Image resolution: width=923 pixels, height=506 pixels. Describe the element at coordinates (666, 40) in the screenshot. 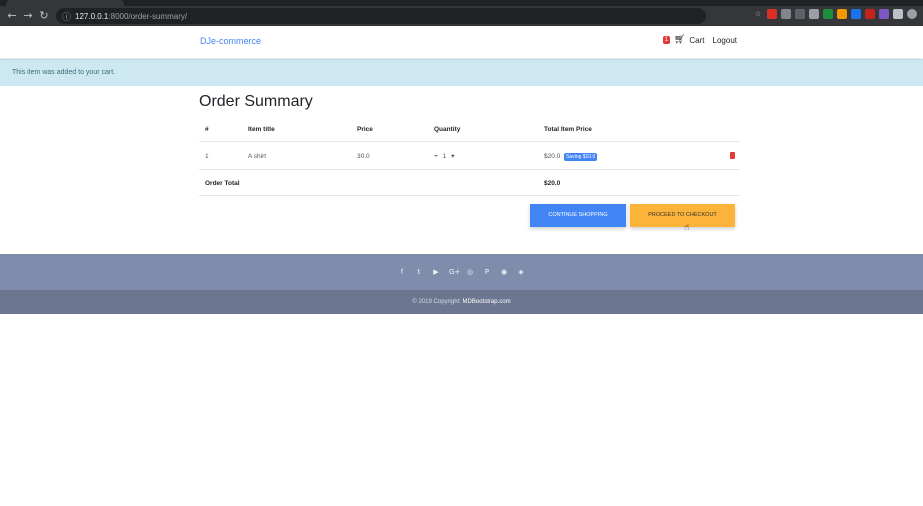

I see `cart-count-badge: 1` at that location.